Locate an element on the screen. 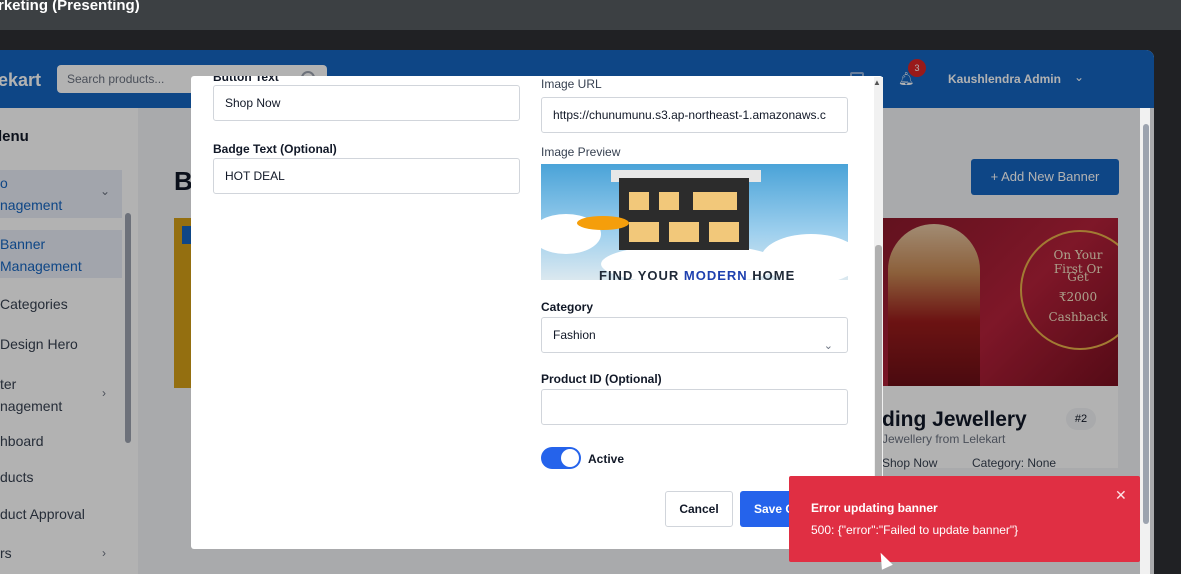 Image resolution: width=1181 pixels, height=574 pixels. decorative-disc is located at coordinates (603, 223).